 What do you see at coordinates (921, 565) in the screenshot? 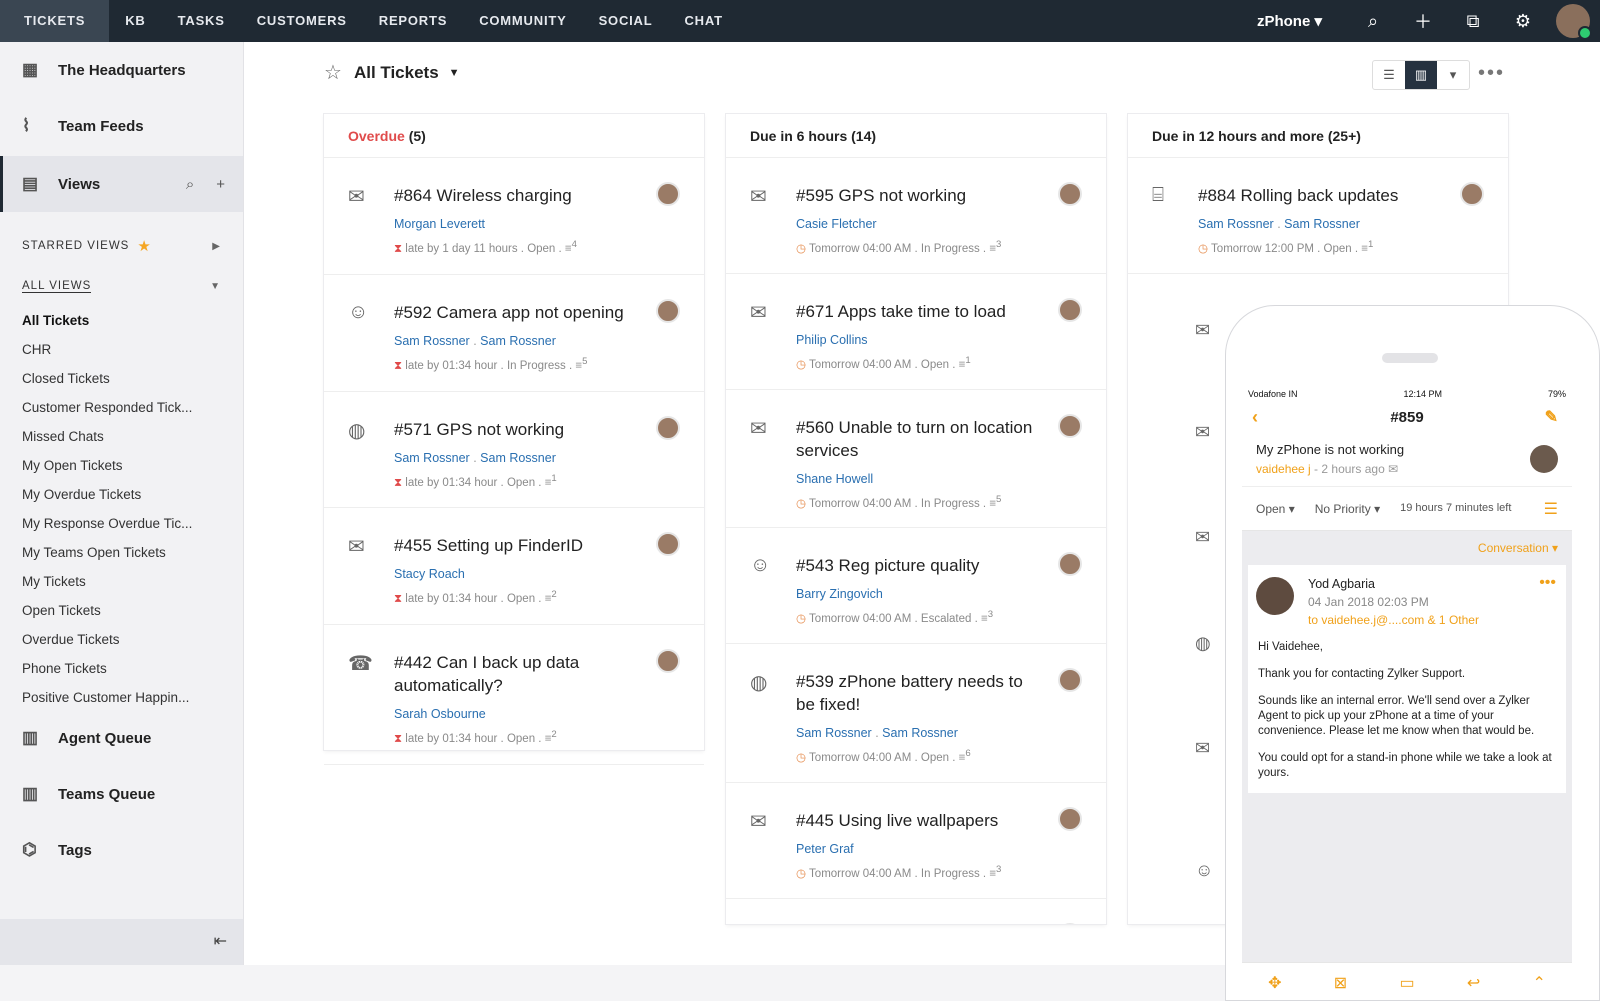
I see `ticket-title: #543 Reg picture quality` at bounding box center [921, 565].